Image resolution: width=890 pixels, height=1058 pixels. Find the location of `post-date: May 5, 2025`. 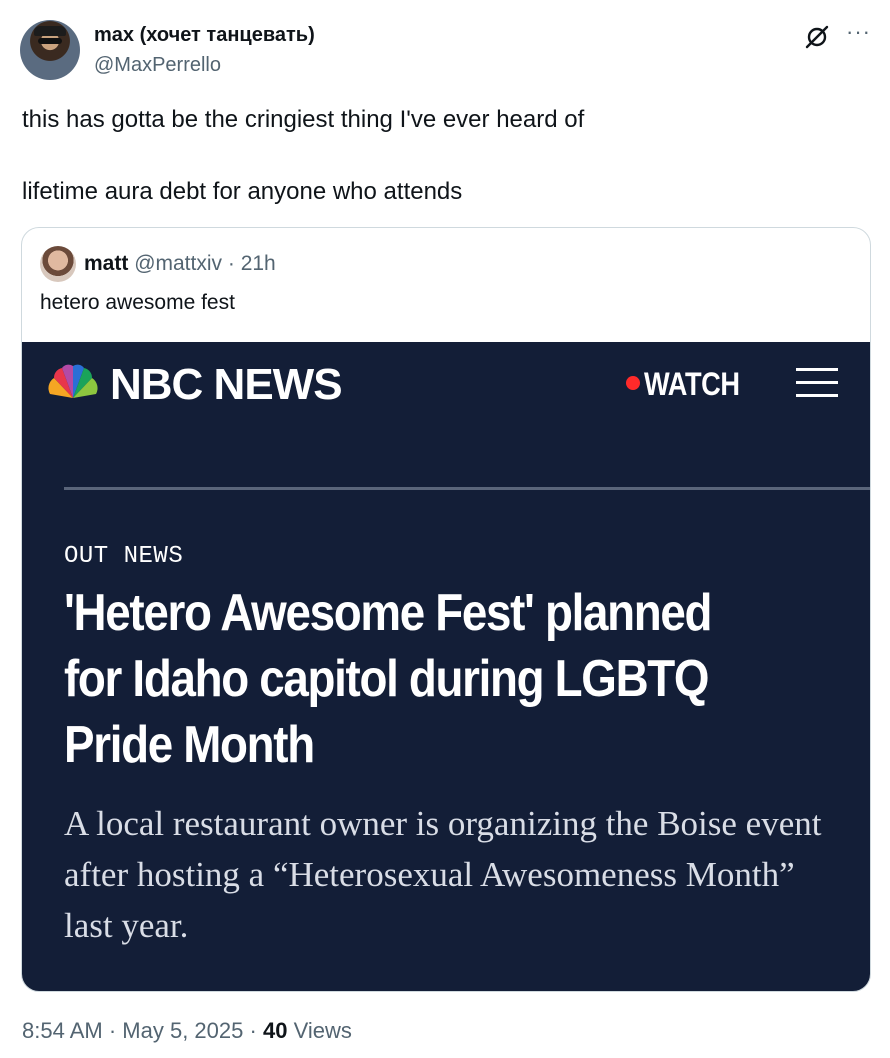

post-date: May 5, 2025 is located at coordinates (182, 1030).